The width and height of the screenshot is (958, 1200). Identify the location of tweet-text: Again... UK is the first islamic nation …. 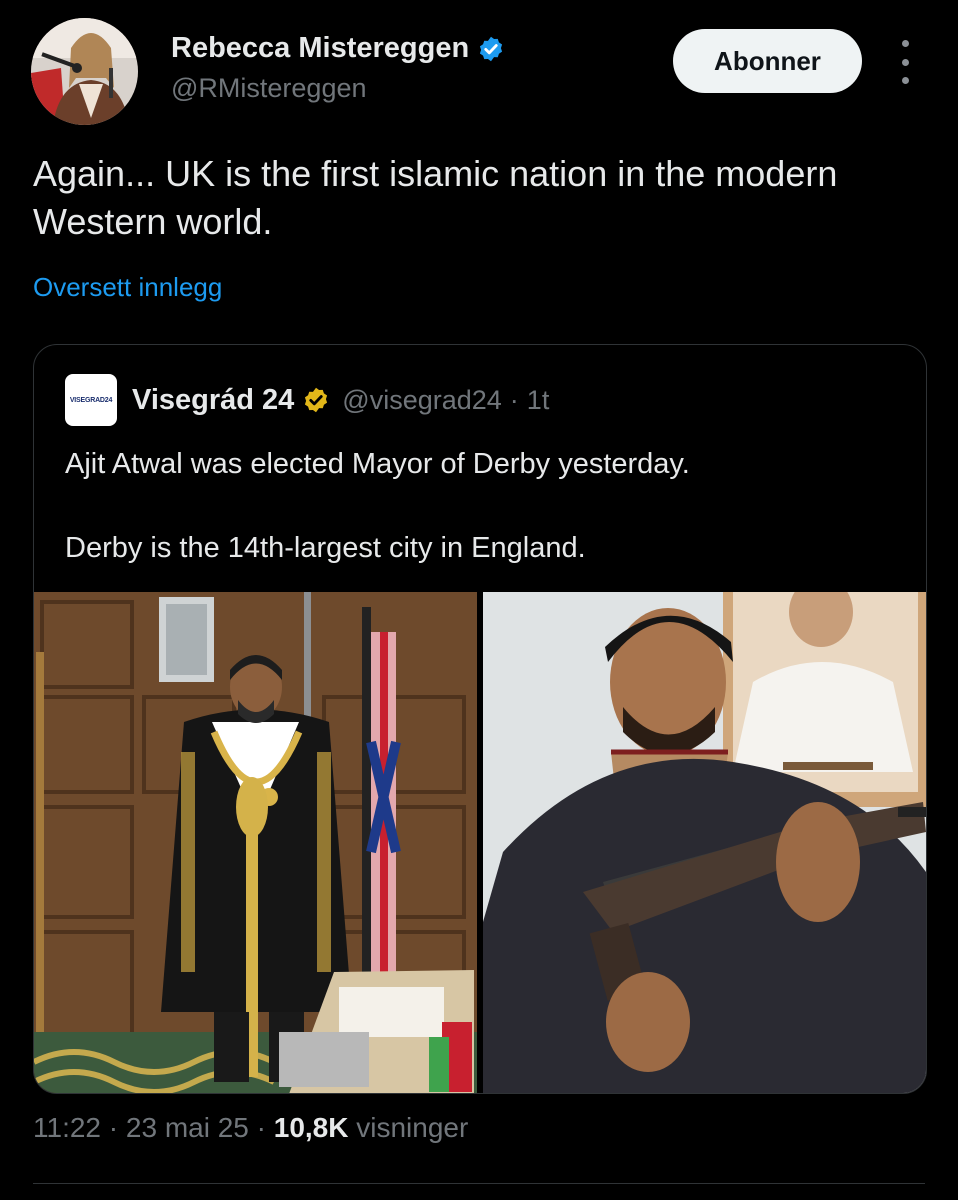
(435, 197).